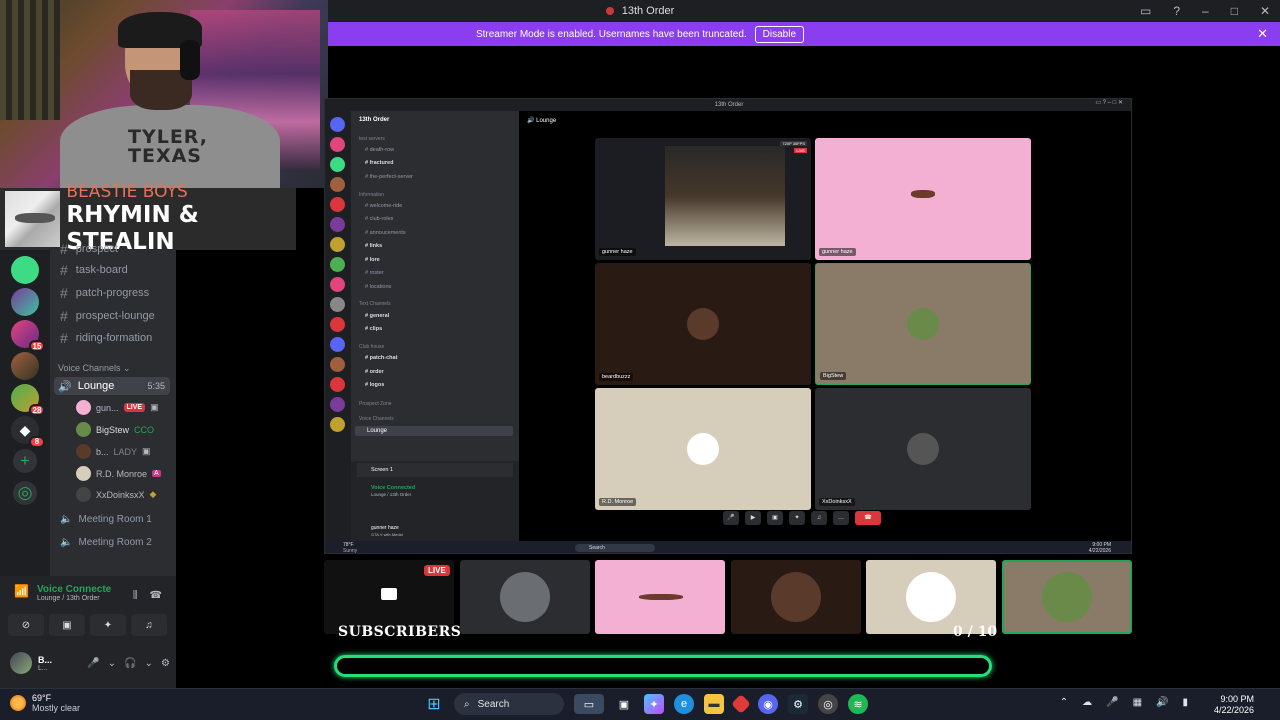  I want to click on channel-item: # riding-formation, so click(106, 338).